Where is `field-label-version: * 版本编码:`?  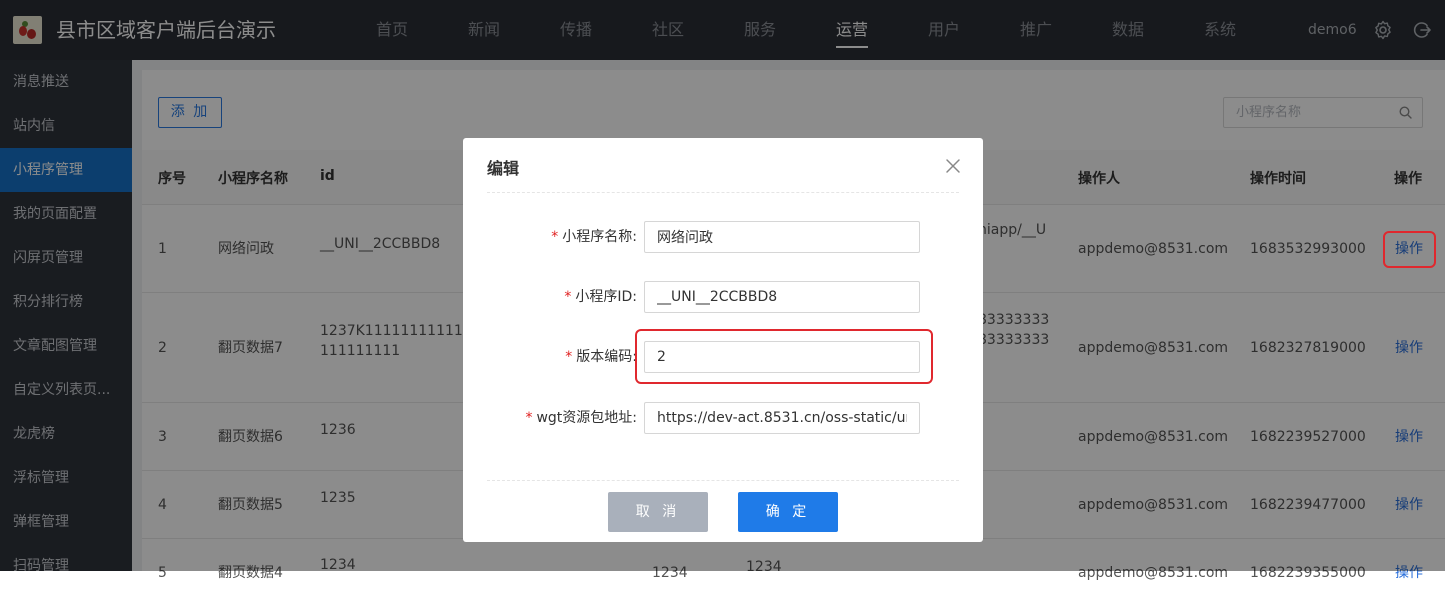 field-label-version: * 版本编码: is located at coordinates (601, 357).